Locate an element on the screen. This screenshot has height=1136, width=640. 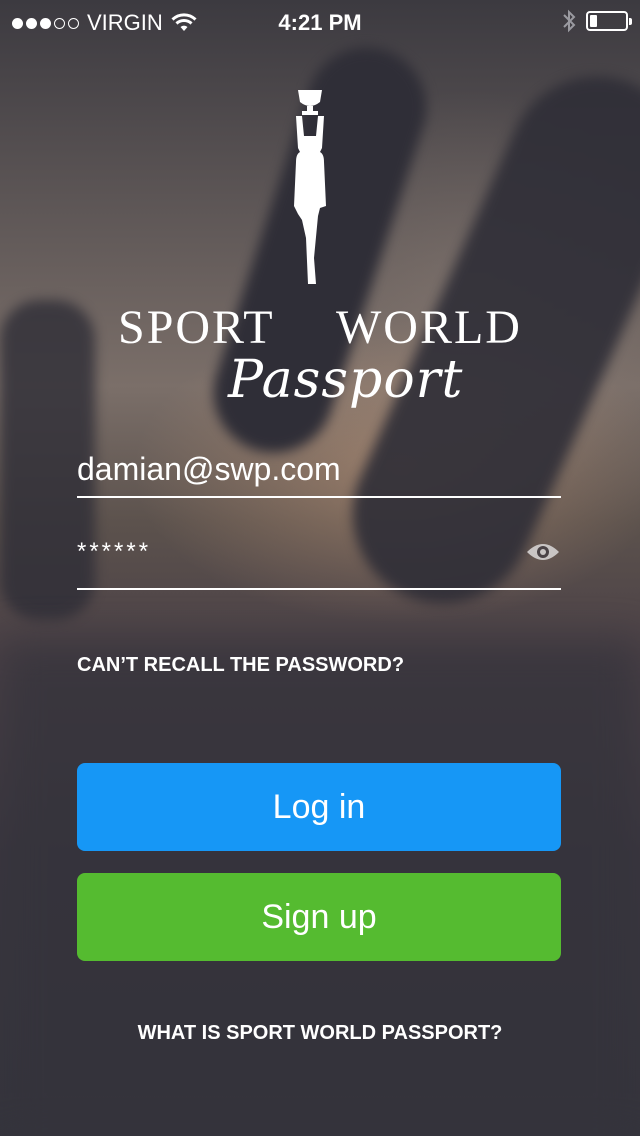
password-field: ****** is located at coordinates (319, 559).